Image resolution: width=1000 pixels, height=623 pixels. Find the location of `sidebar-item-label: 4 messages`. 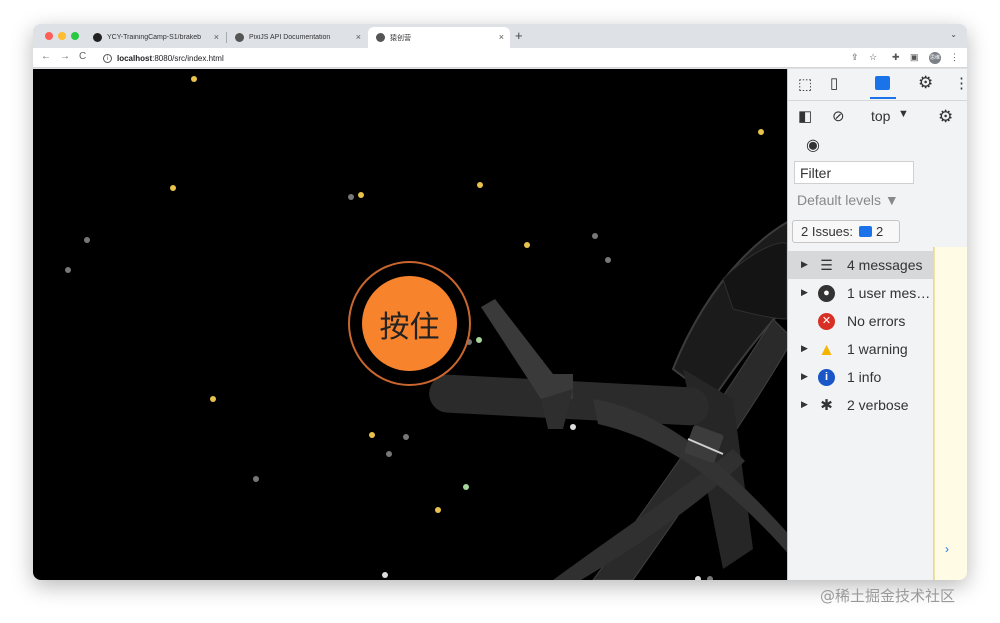

sidebar-item-label: 4 messages is located at coordinates (885, 265).